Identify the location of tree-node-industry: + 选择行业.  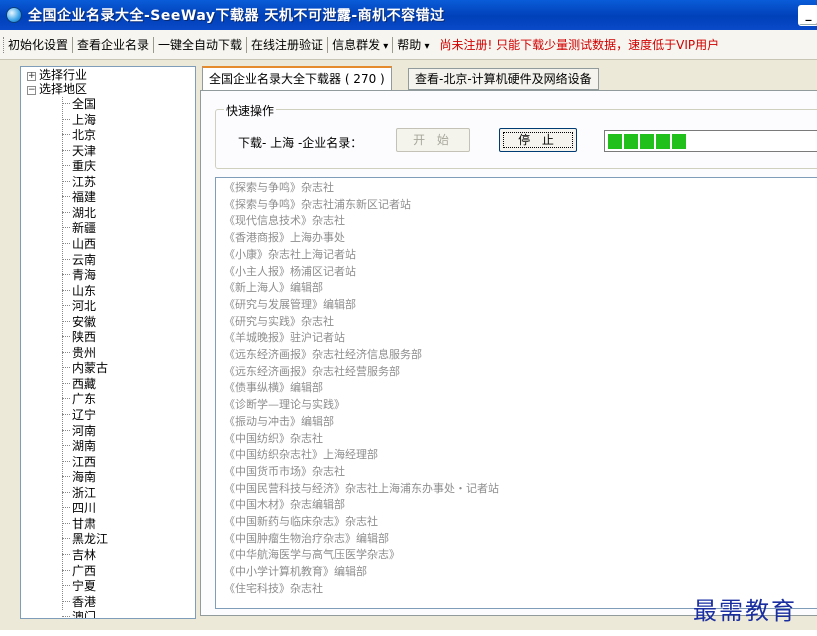
(57, 75).